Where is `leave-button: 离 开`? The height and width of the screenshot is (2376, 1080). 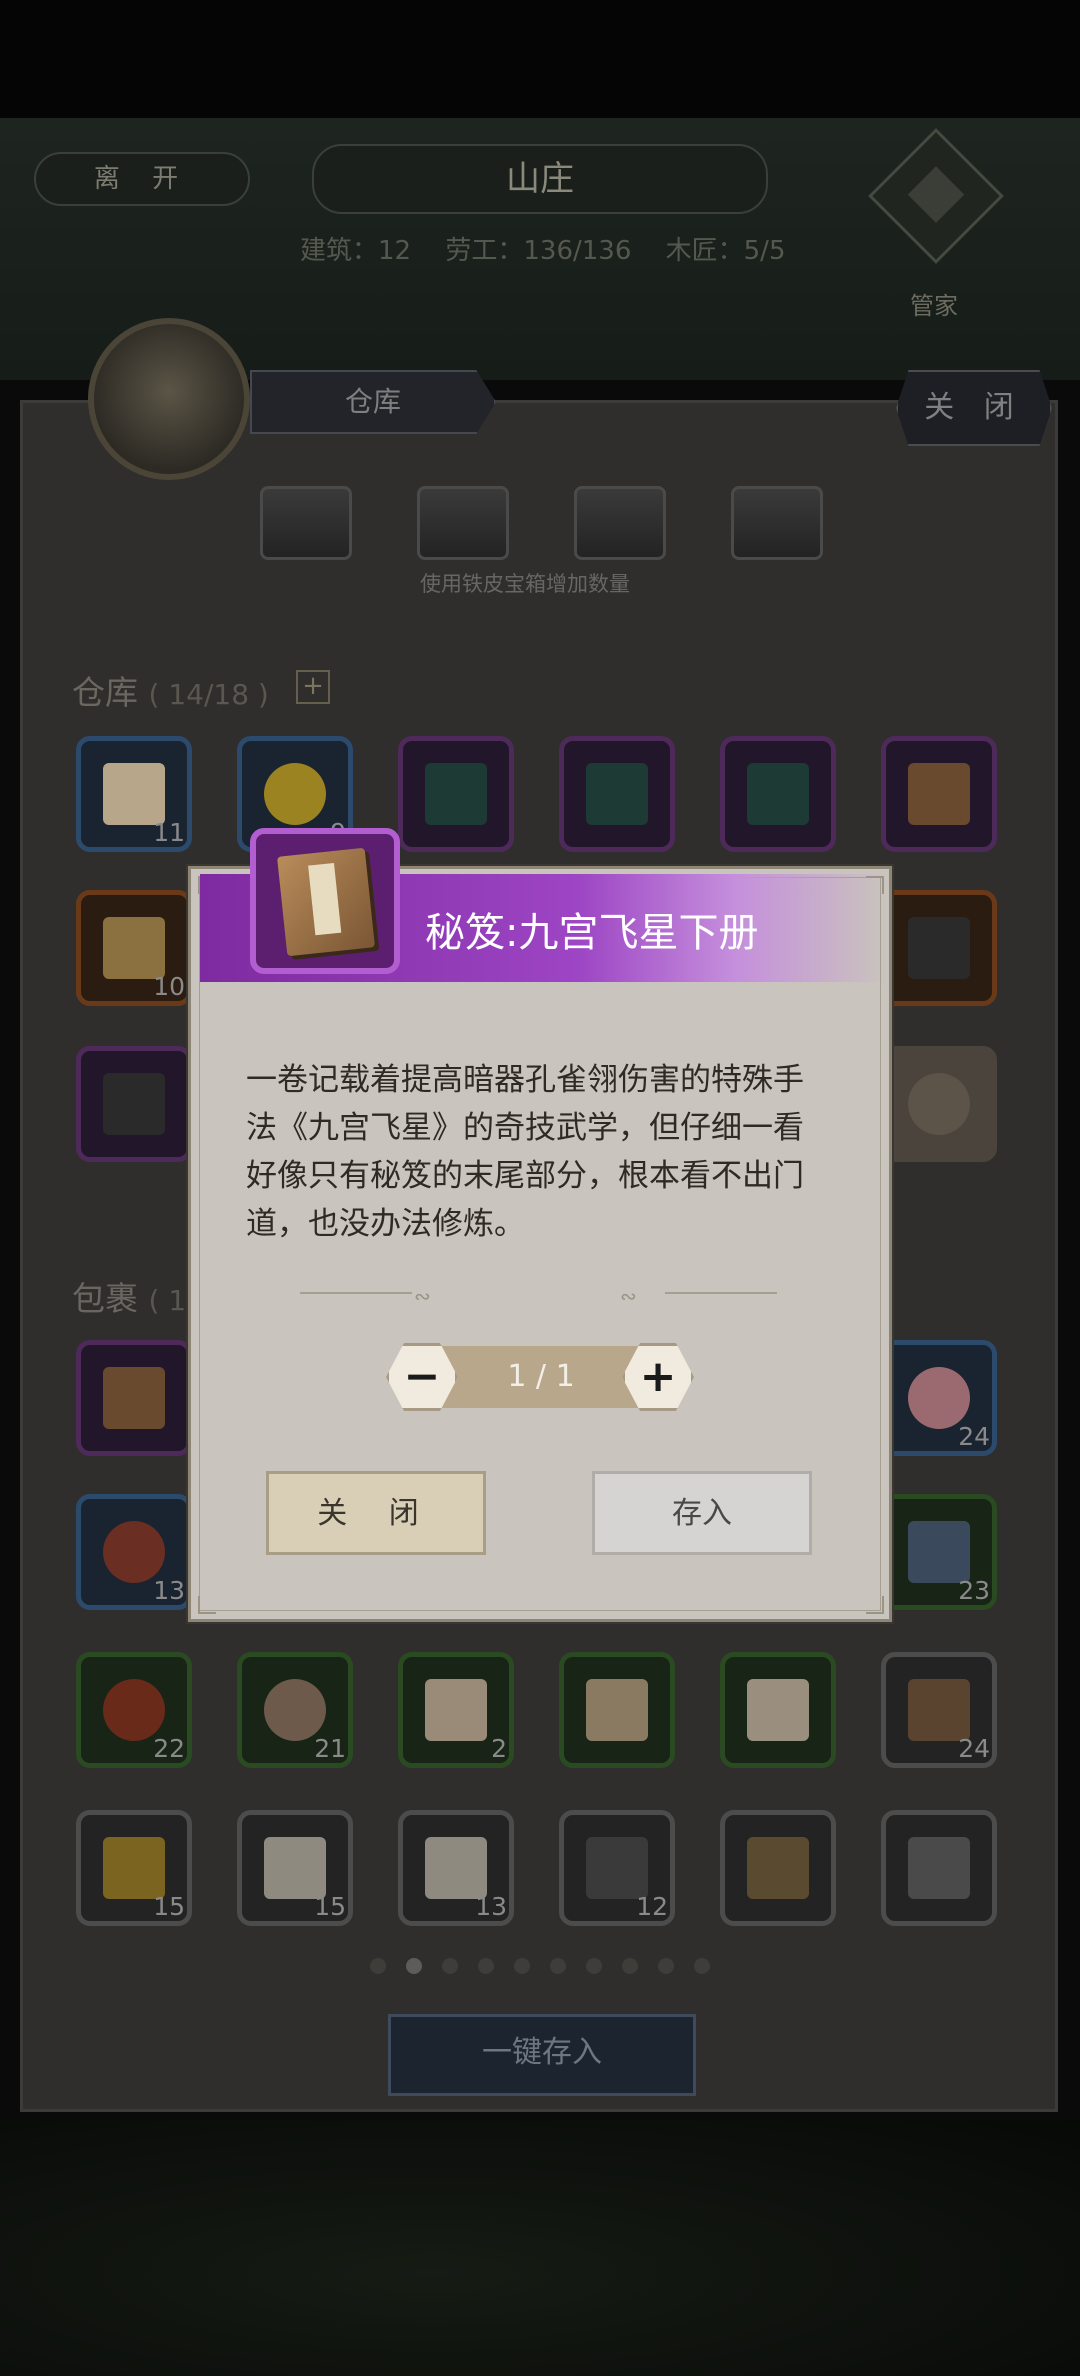
leave-button: 离 开 is located at coordinates (142, 179).